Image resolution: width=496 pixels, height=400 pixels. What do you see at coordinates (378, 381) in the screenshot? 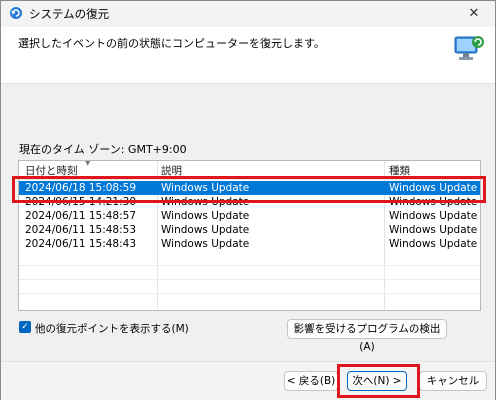
I see `next-button-highlight-annotation` at bounding box center [378, 381].